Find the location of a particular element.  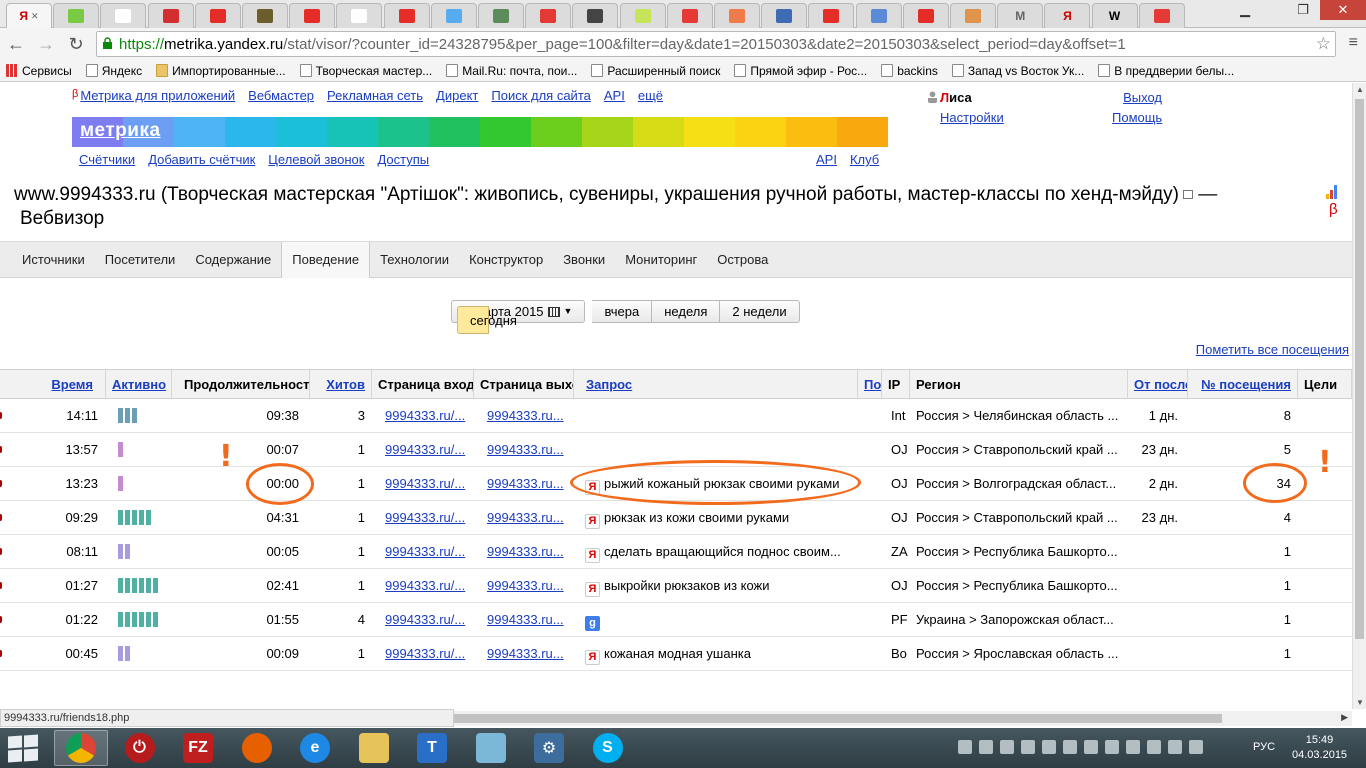

bookmark-item: Сервисы is located at coordinates (39, 71).